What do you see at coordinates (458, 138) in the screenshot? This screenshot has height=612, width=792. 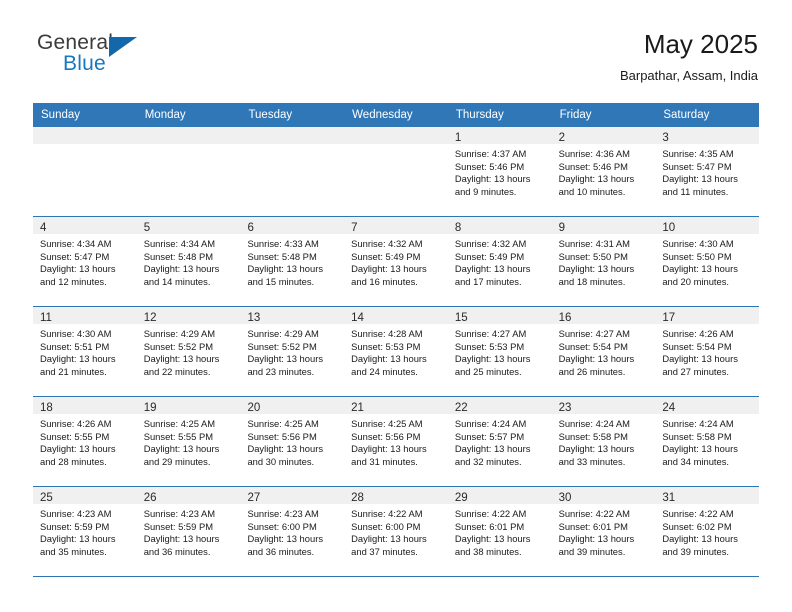 I see `day-number: 1` at bounding box center [458, 138].